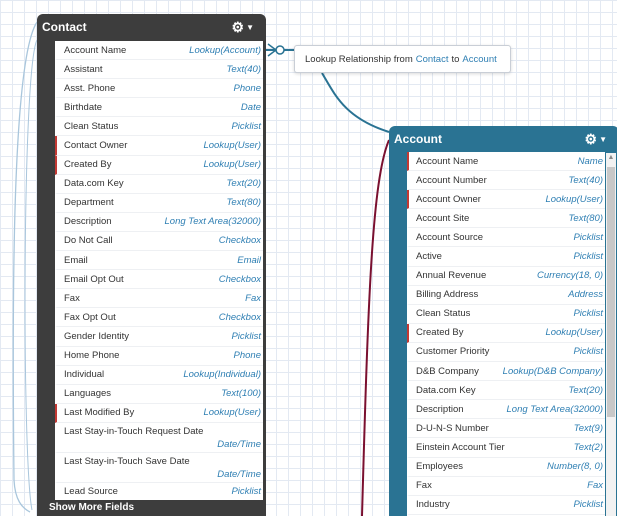  Describe the element at coordinates (450, 237) in the screenshot. I see `field-name: Account Source` at that location.